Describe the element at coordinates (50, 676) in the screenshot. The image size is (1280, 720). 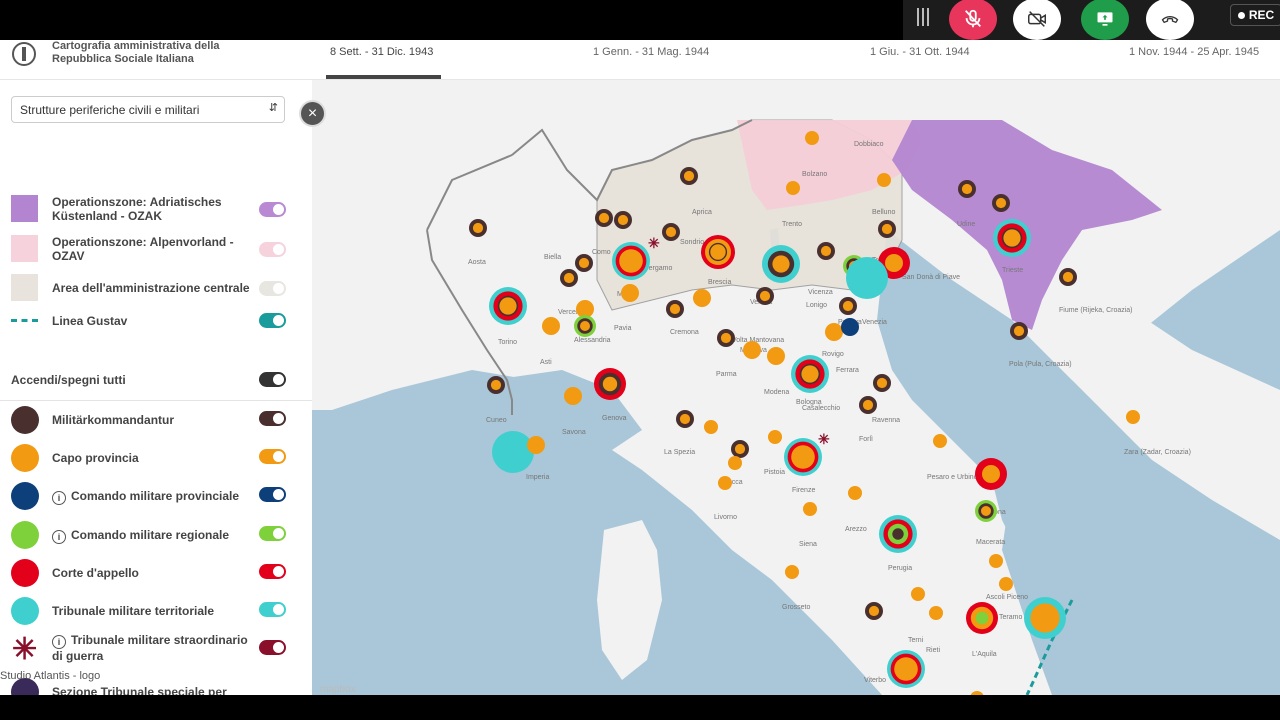
I see `footer-logo: Studio Atlantis - logo` at that location.